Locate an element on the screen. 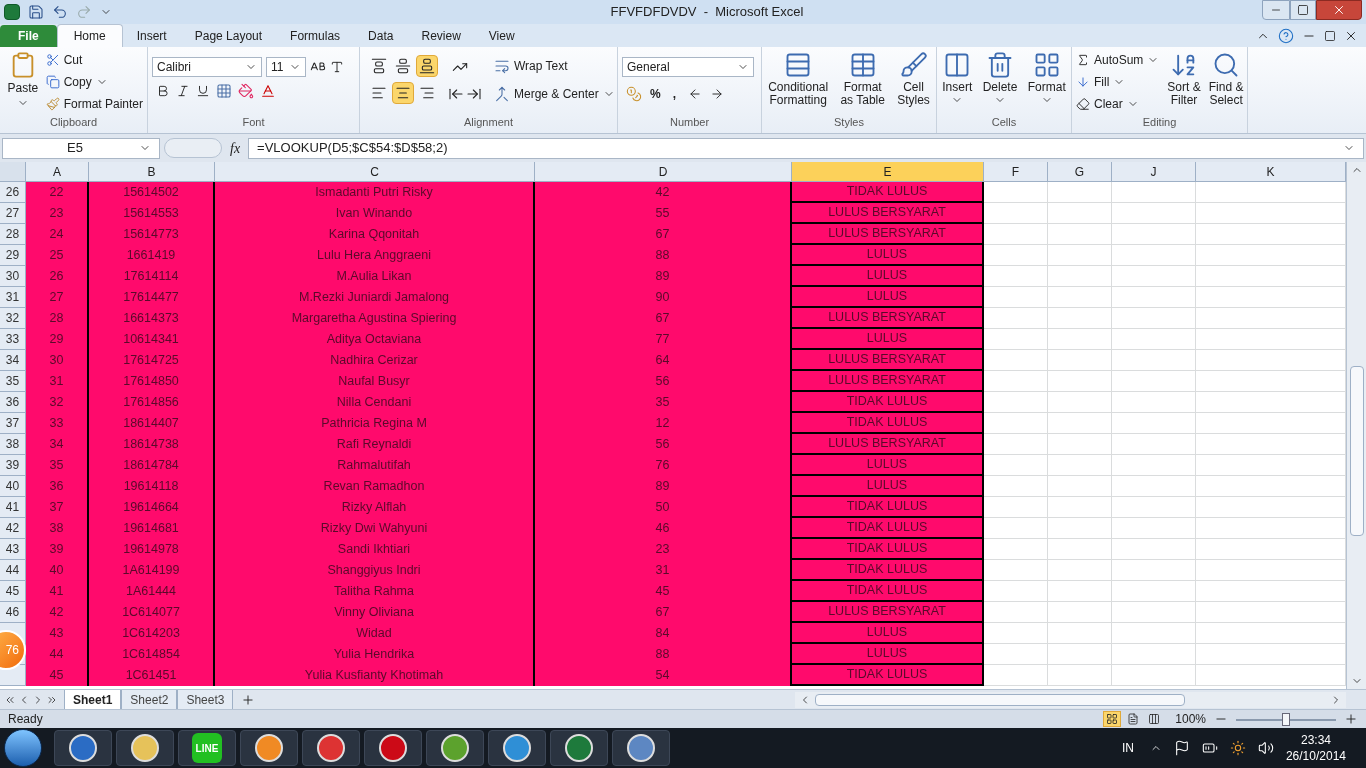 This screenshot has height=768, width=1366. column-header: E is located at coordinates (888, 171).